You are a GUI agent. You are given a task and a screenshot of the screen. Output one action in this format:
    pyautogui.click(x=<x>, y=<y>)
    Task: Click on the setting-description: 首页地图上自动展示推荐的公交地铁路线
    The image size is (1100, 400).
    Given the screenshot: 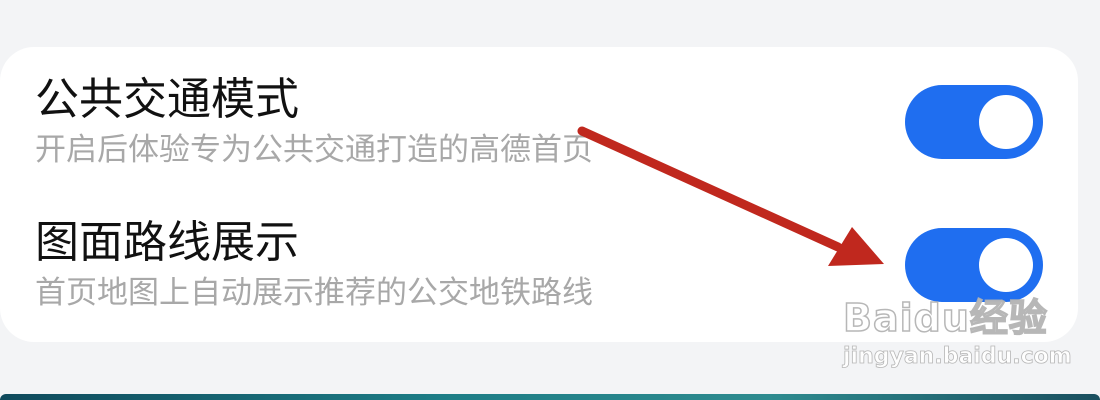 What is the action you would take?
    pyautogui.click(x=314, y=293)
    